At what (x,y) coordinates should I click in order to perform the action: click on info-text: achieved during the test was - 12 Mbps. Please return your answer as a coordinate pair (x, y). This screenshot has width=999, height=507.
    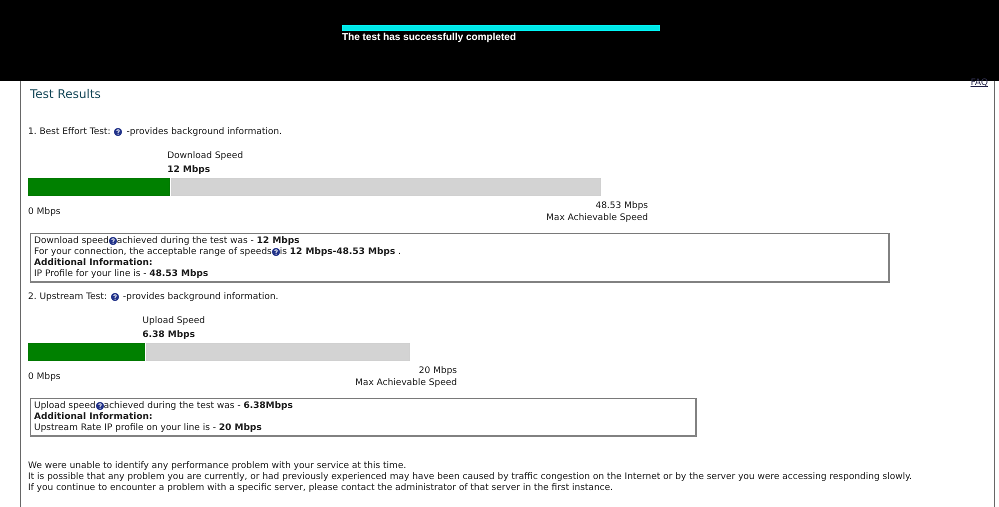
    Looking at the image, I should click on (208, 241).